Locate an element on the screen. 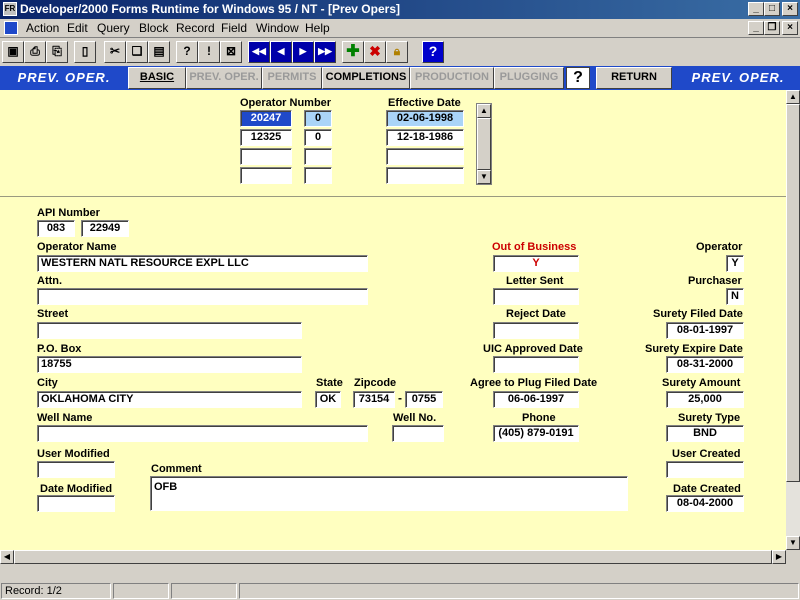 Image resolution: width=800 pixels, height=600 pixels. user-modified-field is located at coordinates (76, 469).